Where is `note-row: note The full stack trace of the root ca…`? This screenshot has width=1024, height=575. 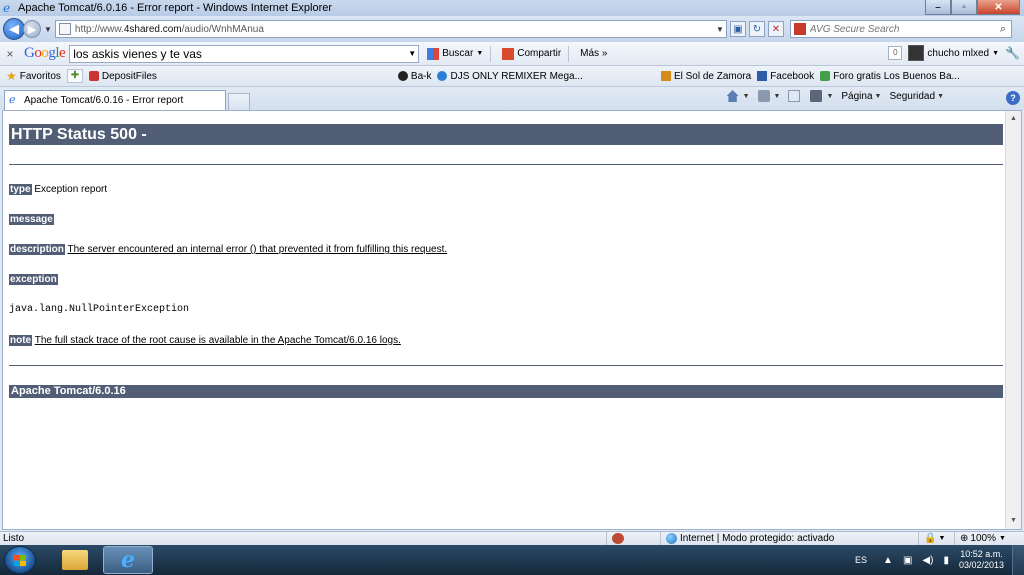 note-row: note The full stack trace of the root ca… is located at coordinates (506, 340).